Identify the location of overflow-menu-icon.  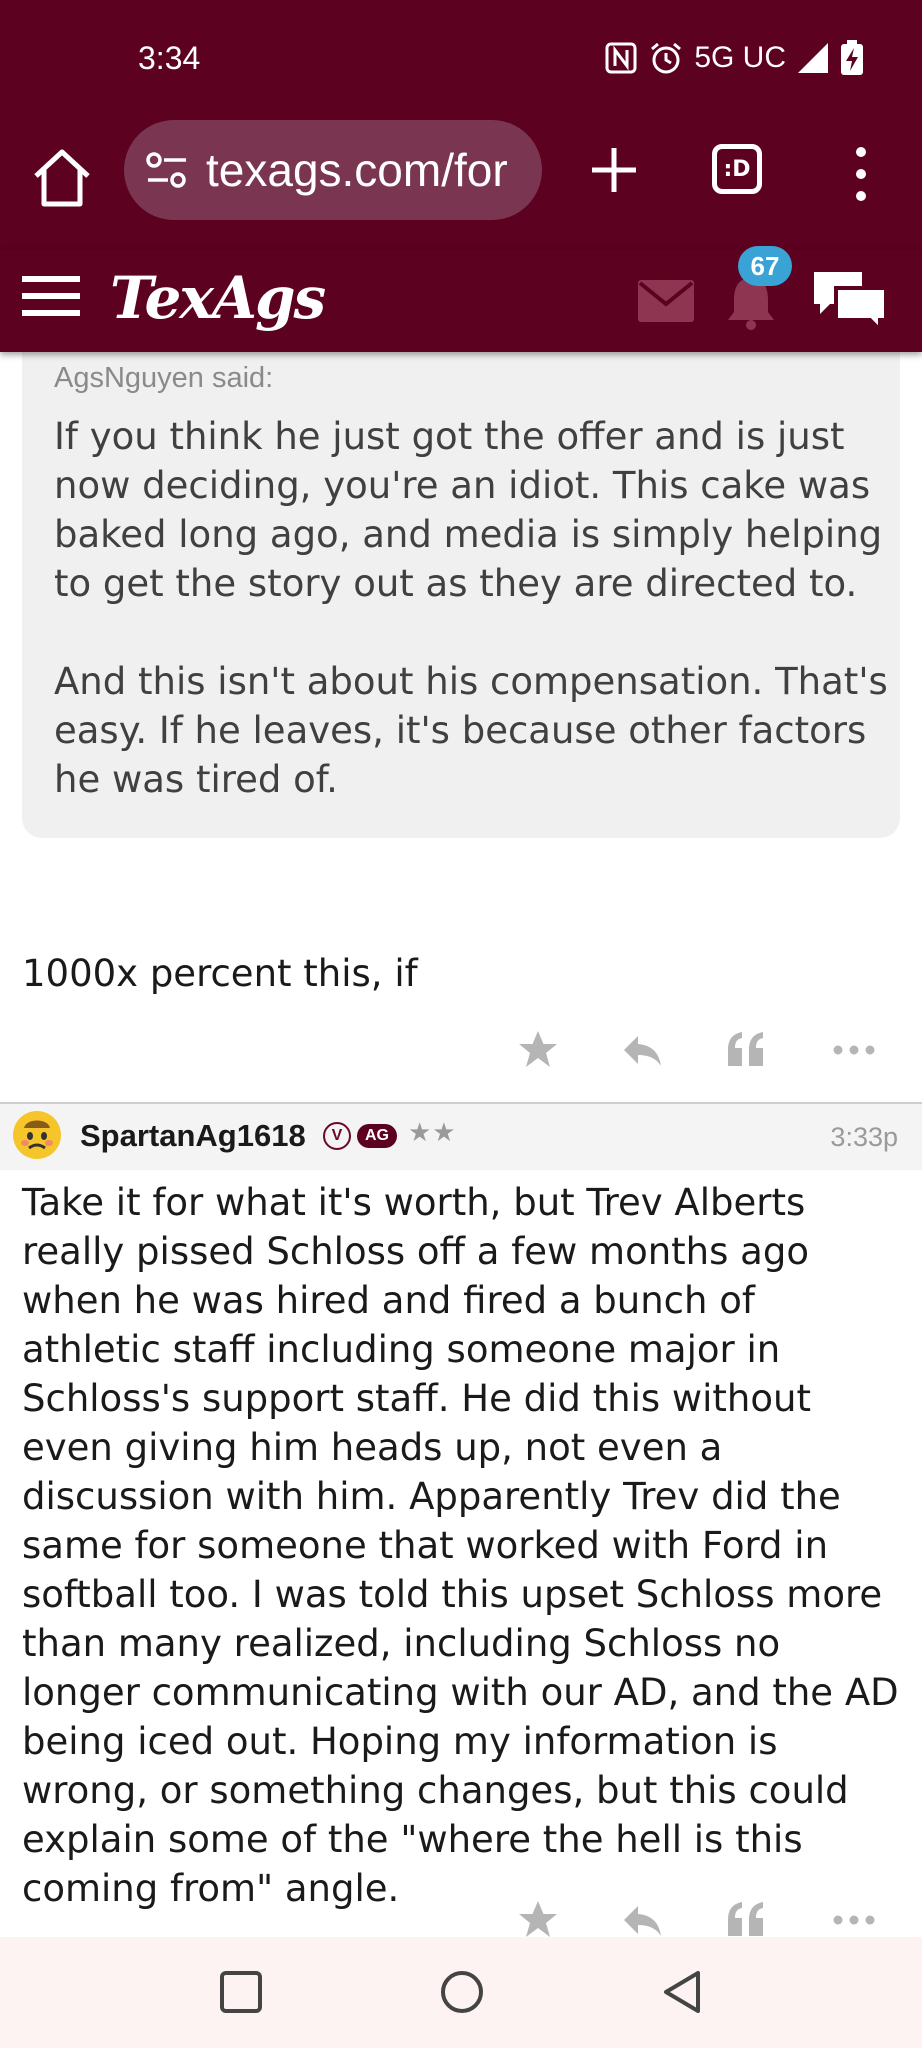
(861, 174).